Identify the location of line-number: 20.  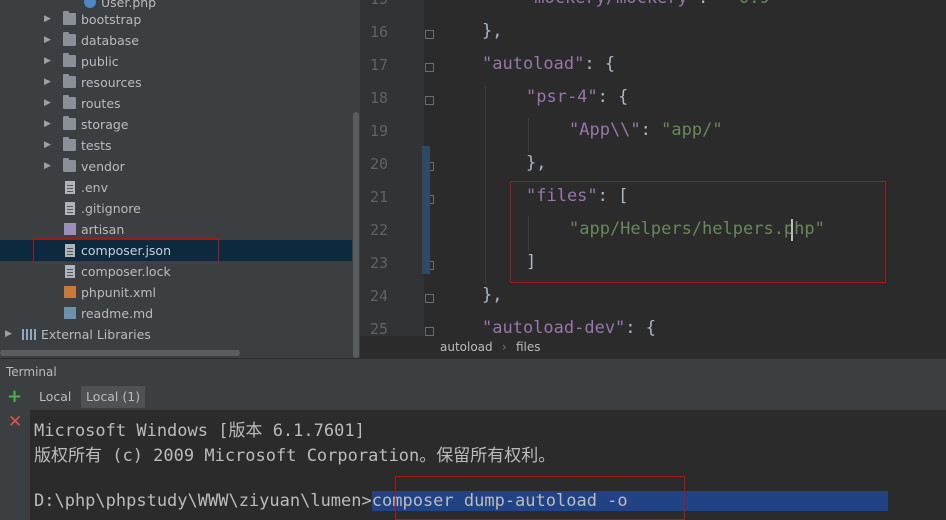
(378, 164).